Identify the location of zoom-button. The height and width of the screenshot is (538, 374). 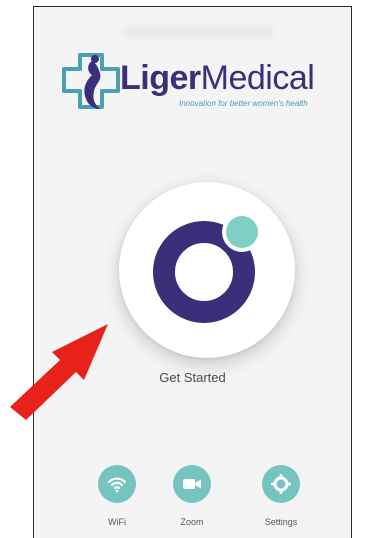
(192, 484).